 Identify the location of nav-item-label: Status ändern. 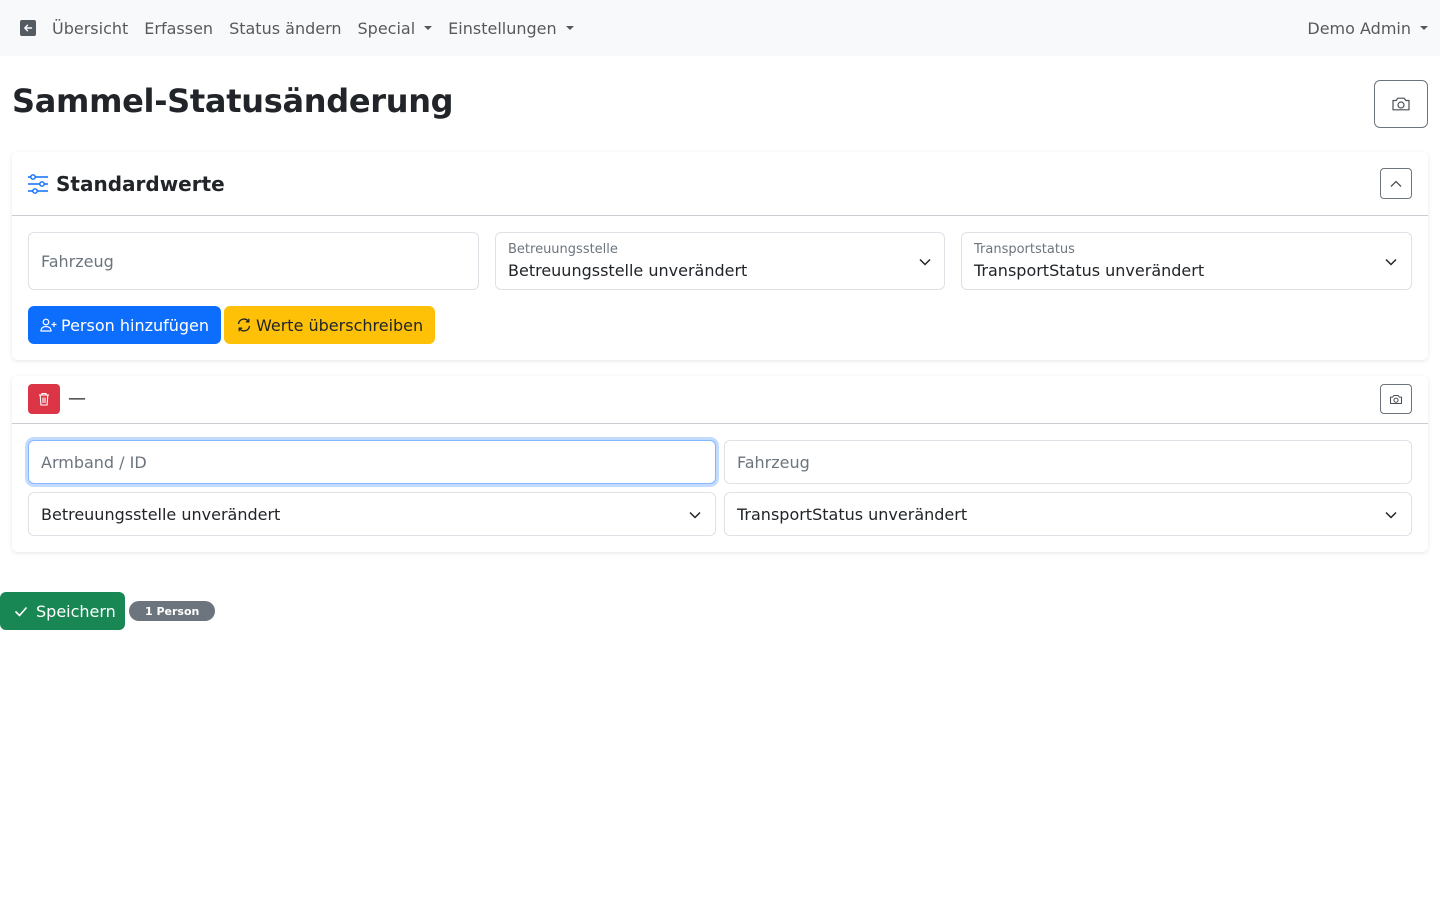
(285, 28).